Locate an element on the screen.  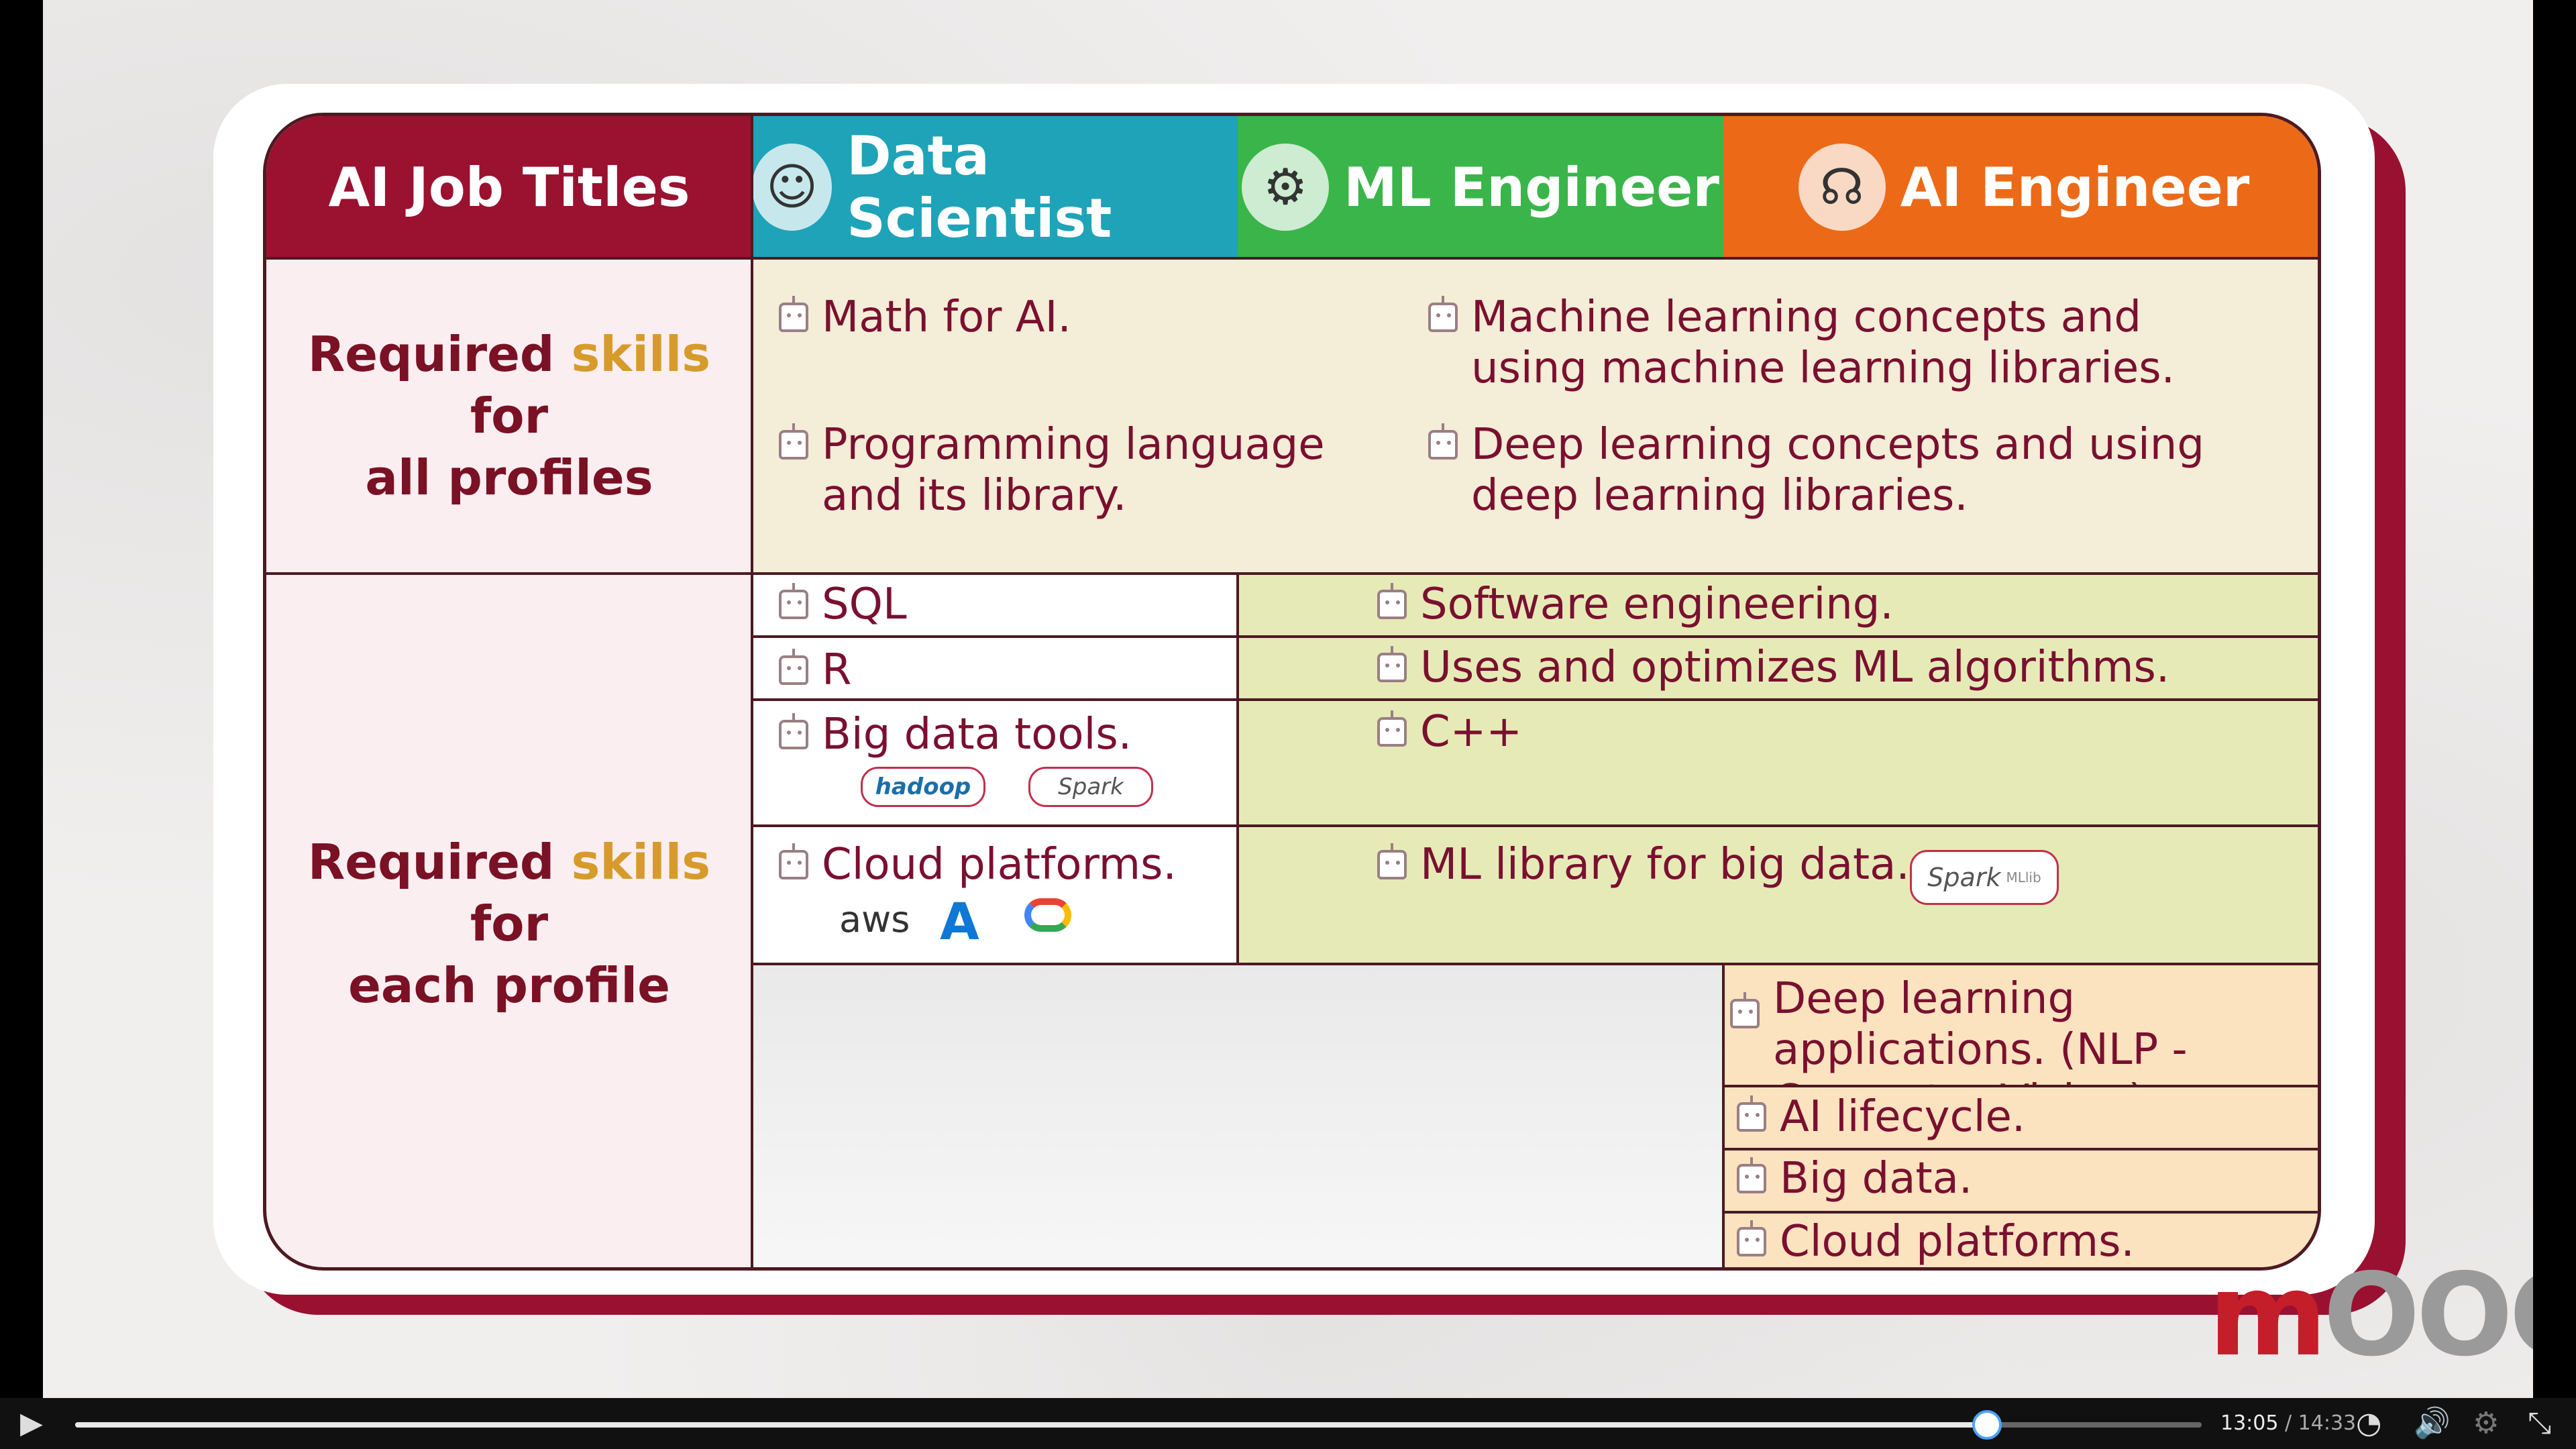
gear-icon: ⚙ is located at coordinates (2486, 1423).